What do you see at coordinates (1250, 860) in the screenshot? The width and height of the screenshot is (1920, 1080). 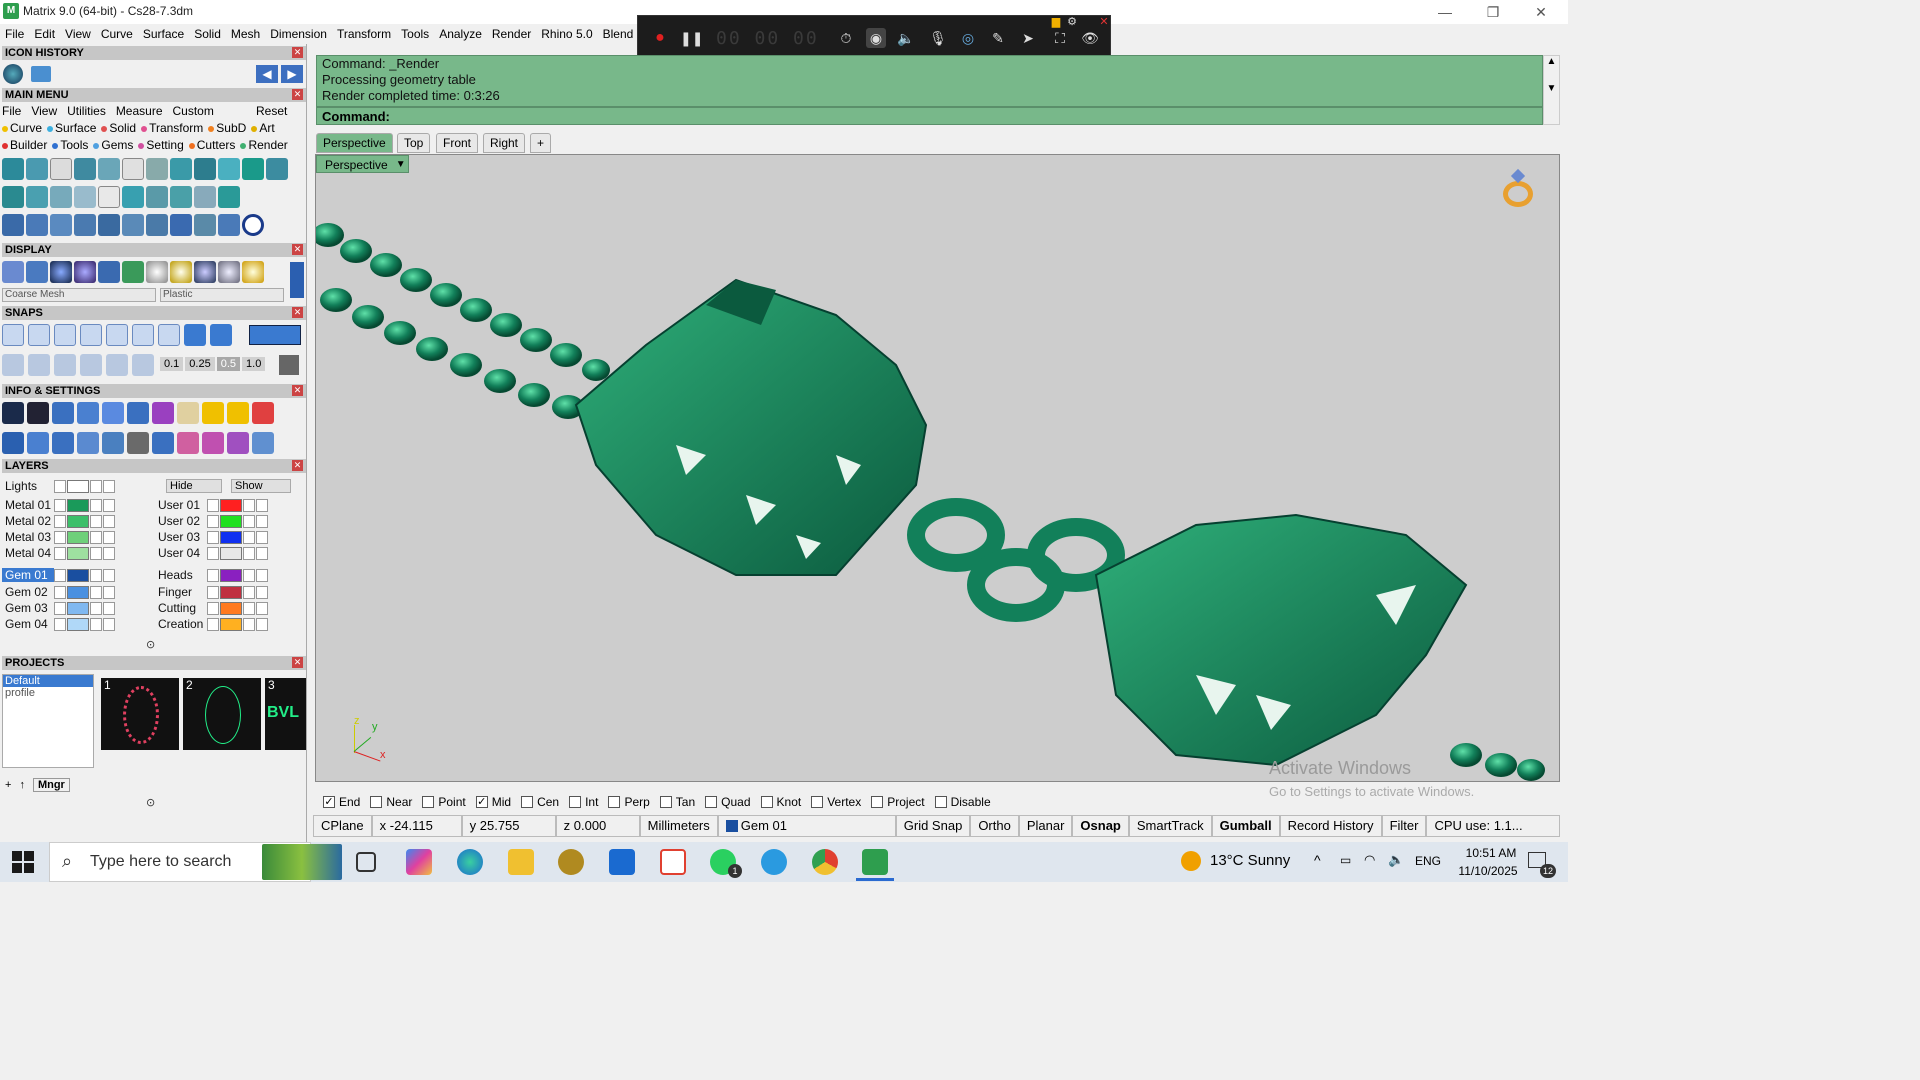 I see `weather-text: 13°C Sunny` at bounding box center [1250, 860].